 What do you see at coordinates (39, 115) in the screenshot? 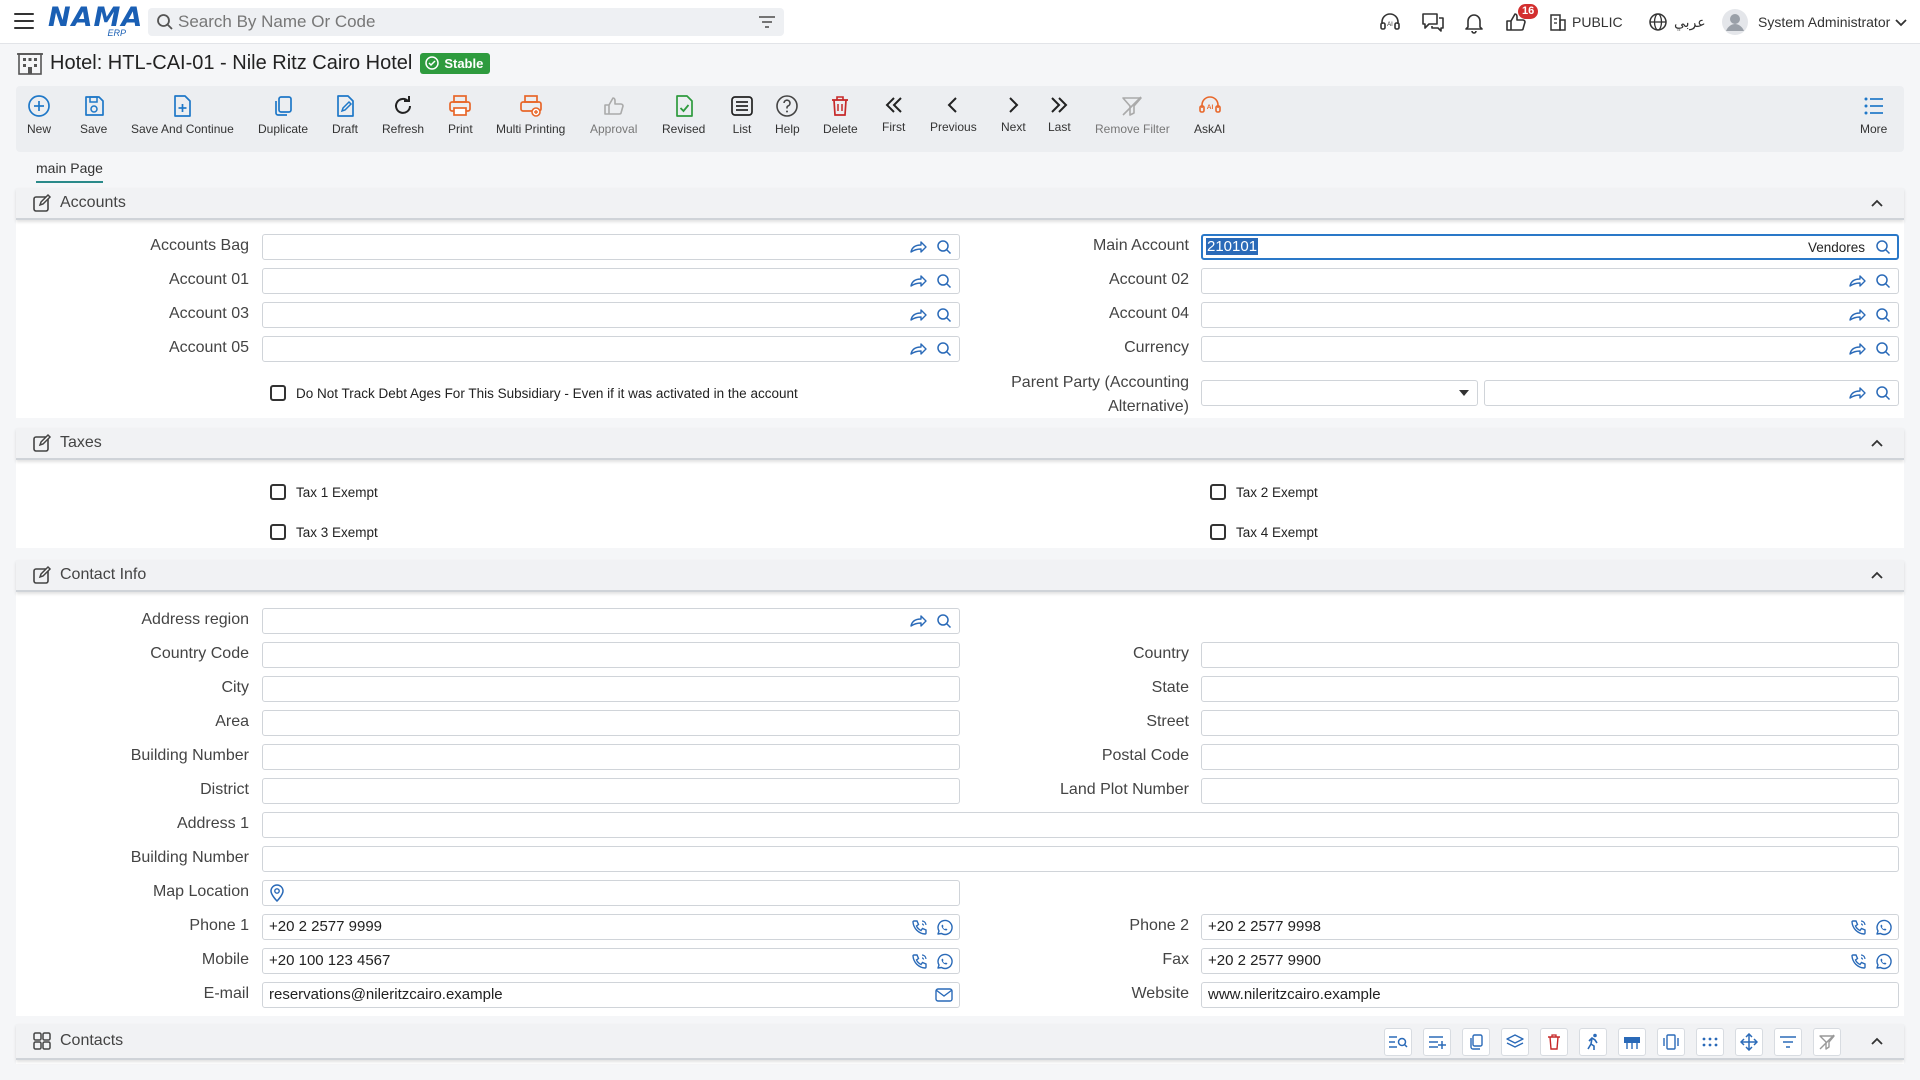
I see `new-button: New` at bounding box center [39, 115].